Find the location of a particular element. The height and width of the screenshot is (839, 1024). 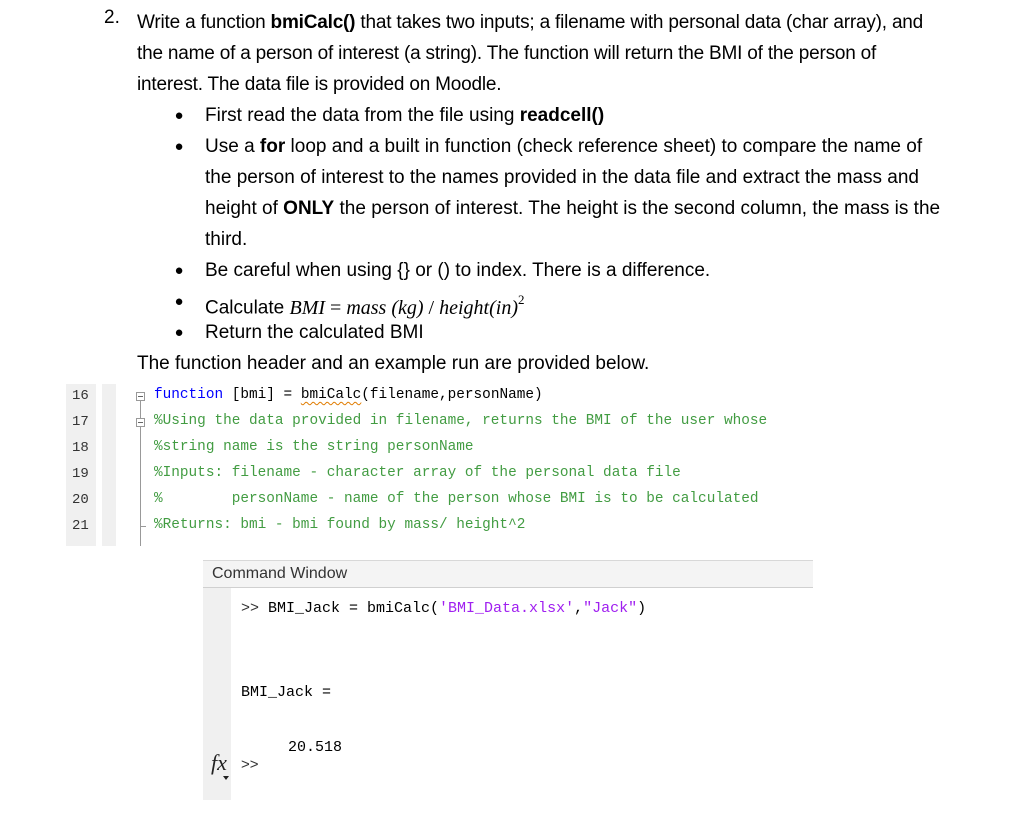

output-variable: BMI_Jack = is located at coordinates (286, 692).